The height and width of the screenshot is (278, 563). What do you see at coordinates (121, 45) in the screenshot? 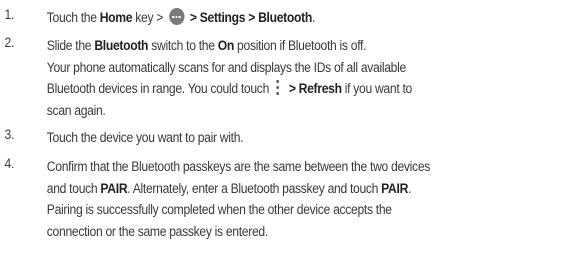
I see `bluetooth-label: Bluetooth` at bounding box center [121, 45].